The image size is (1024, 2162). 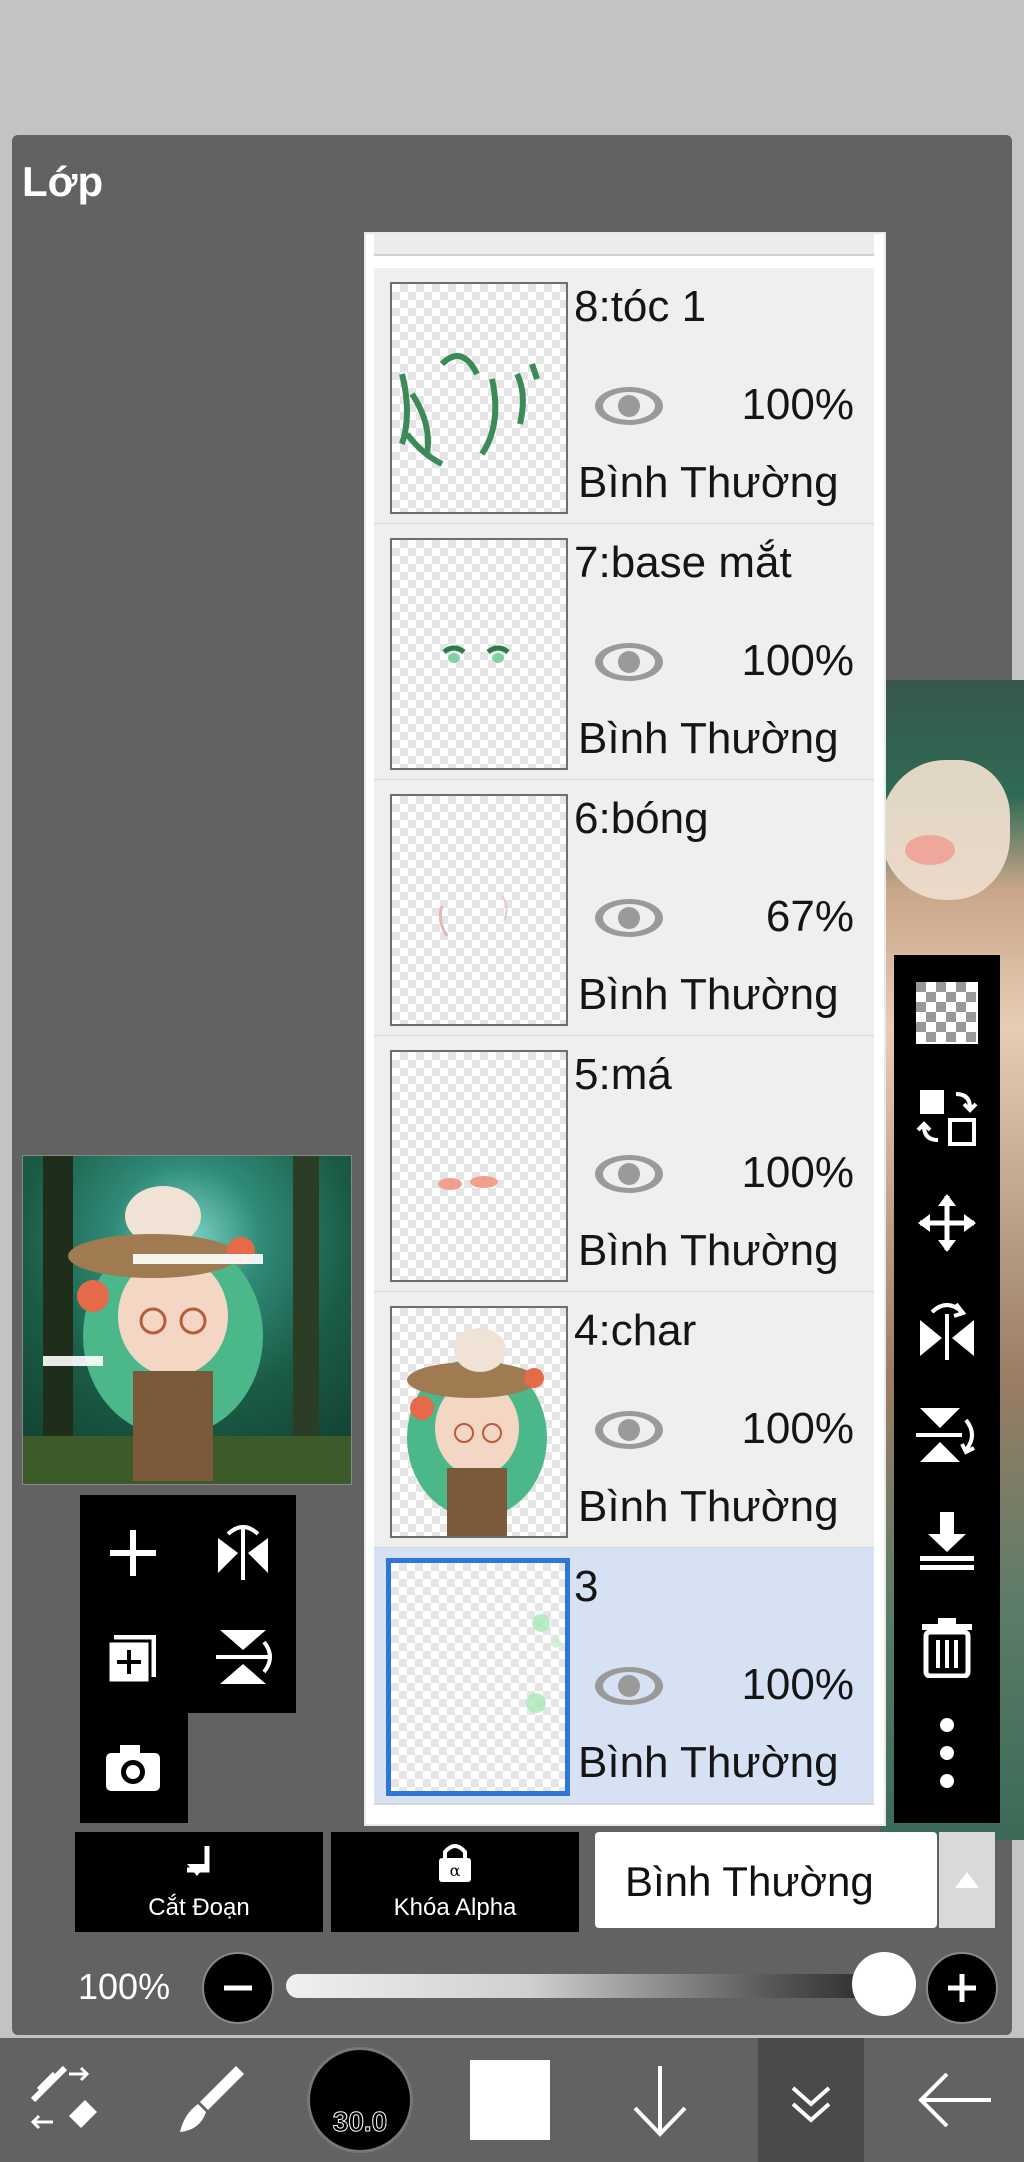 I want to click on arrow-down-icon, so click(x=660, y=2101).